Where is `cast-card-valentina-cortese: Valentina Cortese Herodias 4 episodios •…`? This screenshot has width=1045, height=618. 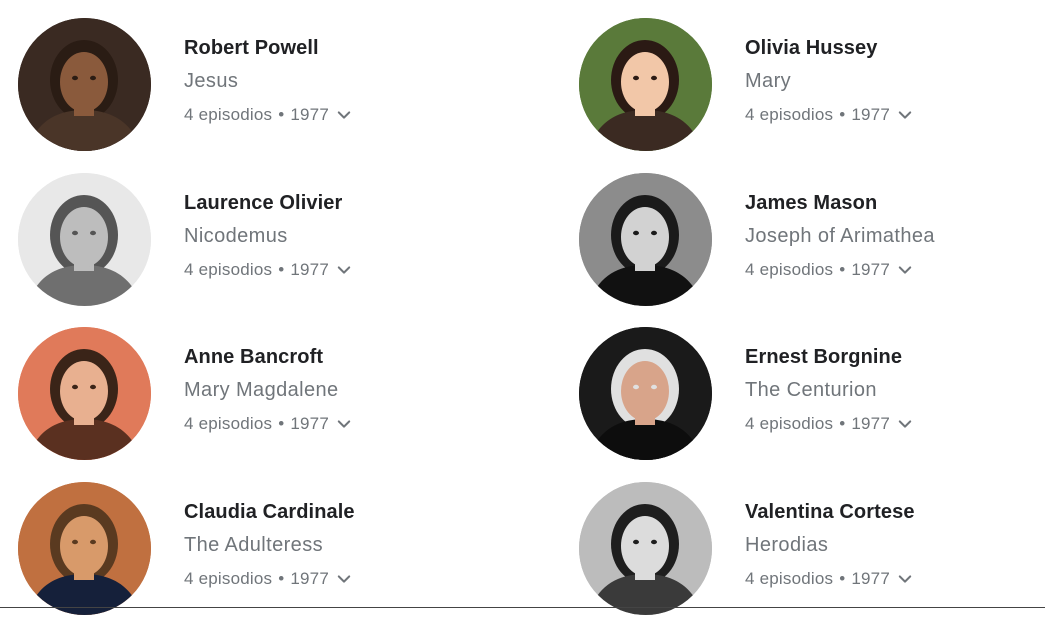 cast-card-valentina-cortese: Valentina Cortese Herodias 4 episodios •… is located at coordinates (812, 550).